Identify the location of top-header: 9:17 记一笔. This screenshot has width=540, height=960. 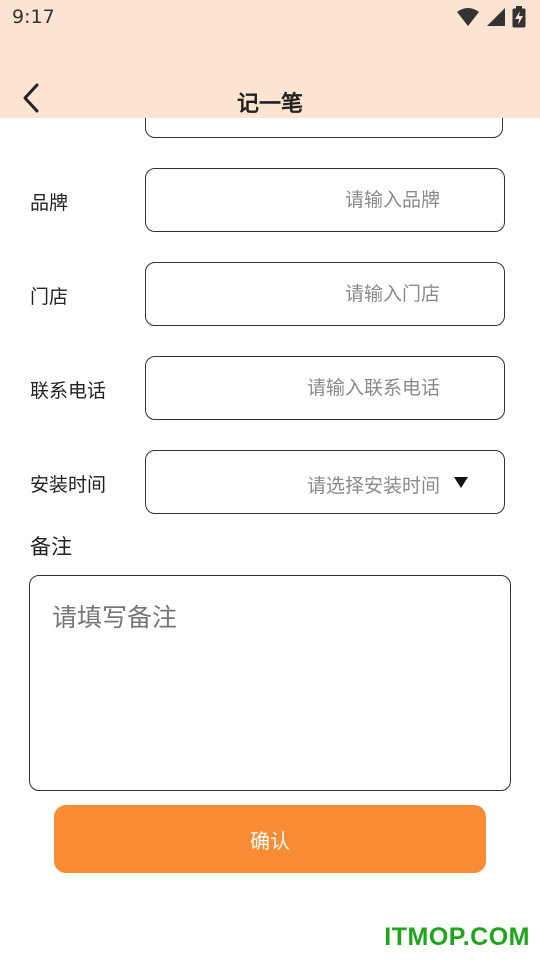
(270, 59).